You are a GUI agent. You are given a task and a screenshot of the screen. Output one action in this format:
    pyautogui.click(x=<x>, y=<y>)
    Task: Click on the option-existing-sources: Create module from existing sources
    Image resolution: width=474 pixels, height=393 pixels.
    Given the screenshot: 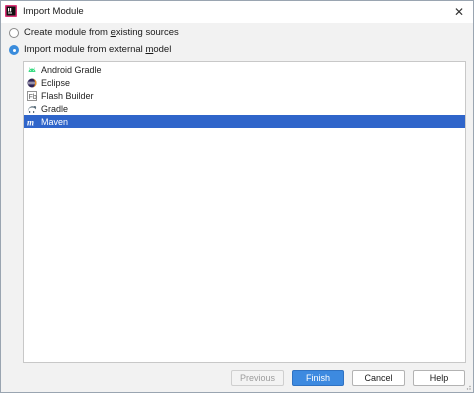 What is the action you would take?
    pyautogui.click(x=94, y=32)
    